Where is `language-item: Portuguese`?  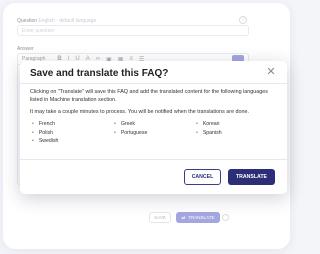 language-item: Portuguese is located at coordinates (155, 134).